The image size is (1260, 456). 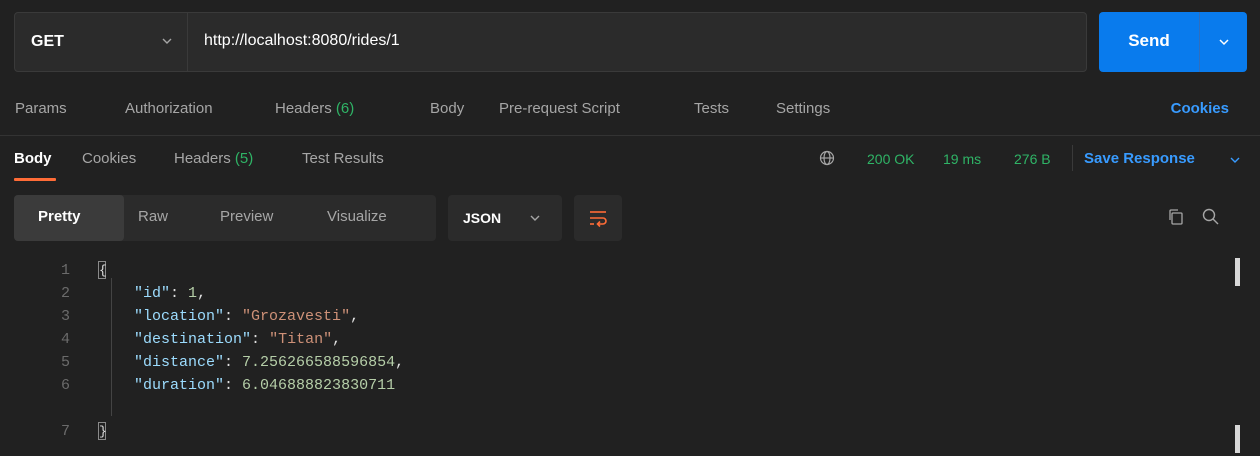 What do you see at coordinates (65, 431) in the screenshot?
I see `line-number: 7` at bounding box center [65, 431].